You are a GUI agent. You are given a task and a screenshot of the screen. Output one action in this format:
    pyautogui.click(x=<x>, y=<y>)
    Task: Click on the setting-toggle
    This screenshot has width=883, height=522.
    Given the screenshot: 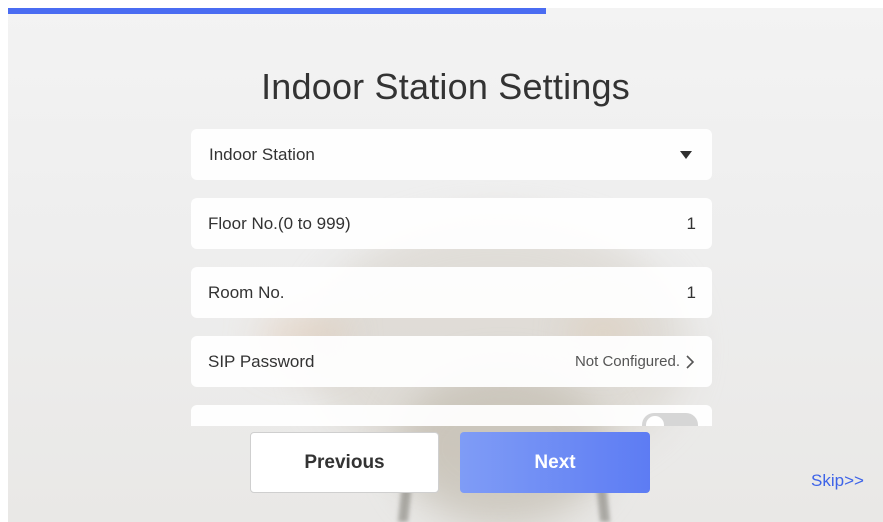 What is the action you would take?
    pyautogui.click(x=670, y=419)
    